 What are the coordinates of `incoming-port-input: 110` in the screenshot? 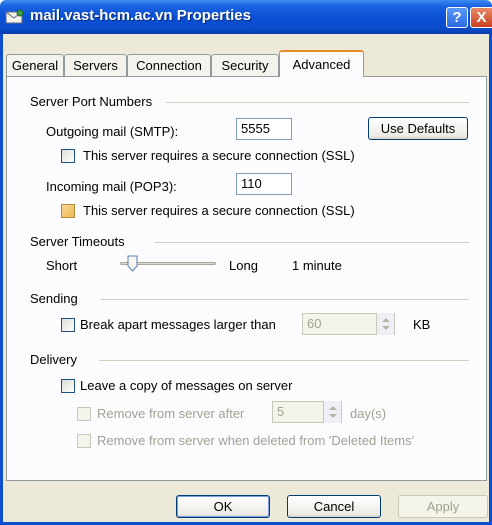 It's located at (264, 184).